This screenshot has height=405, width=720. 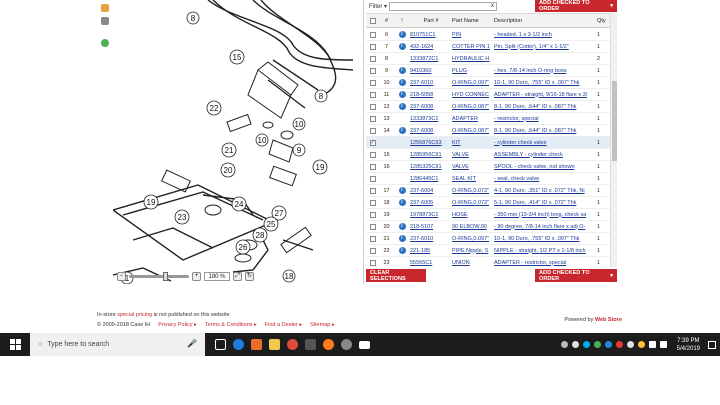 What do you see at coordinates (321, 96) in the screenshot?
I see `callout-3: 8` at bounding box center [321, 96].